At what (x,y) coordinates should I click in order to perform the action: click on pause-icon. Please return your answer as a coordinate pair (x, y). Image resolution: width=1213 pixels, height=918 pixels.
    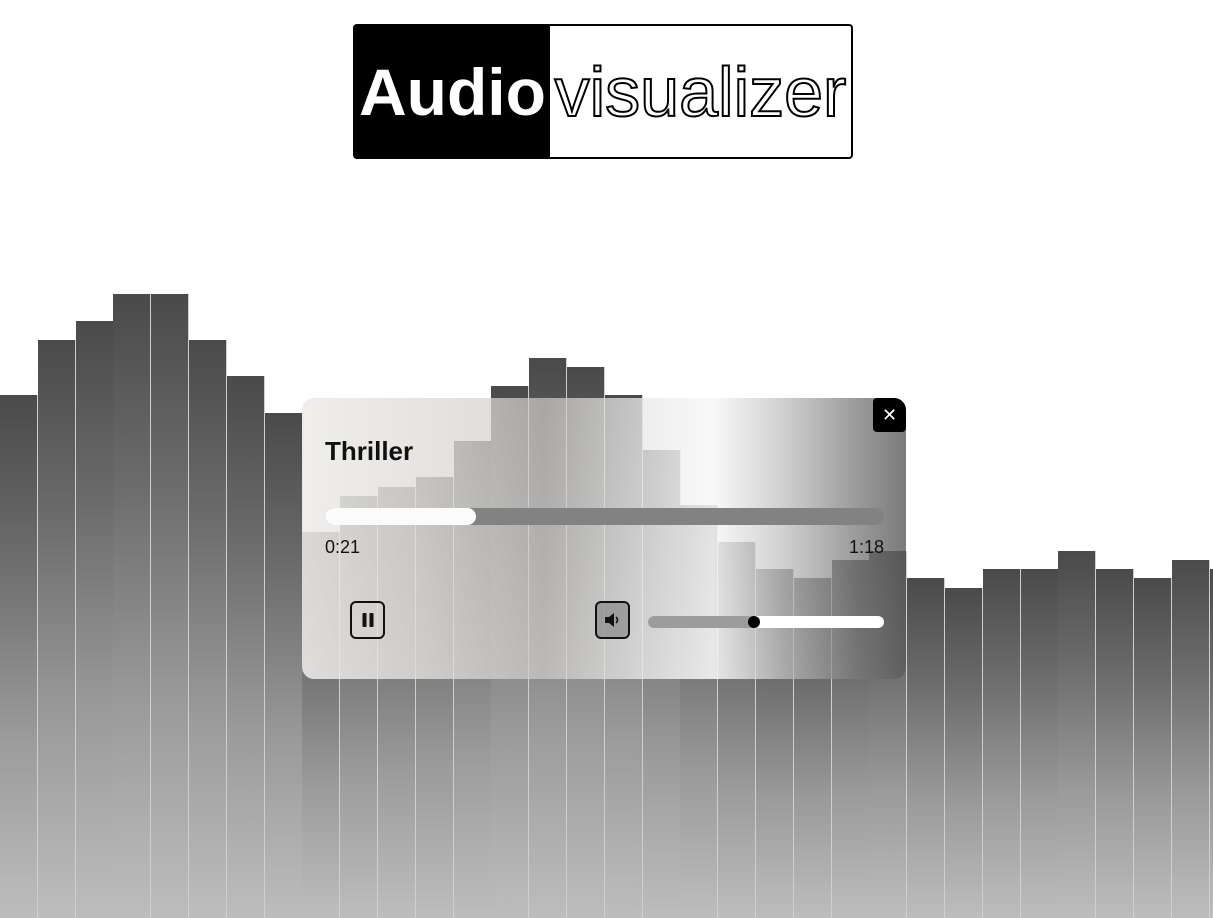
    Looking at the image, I should click on (367, 620).